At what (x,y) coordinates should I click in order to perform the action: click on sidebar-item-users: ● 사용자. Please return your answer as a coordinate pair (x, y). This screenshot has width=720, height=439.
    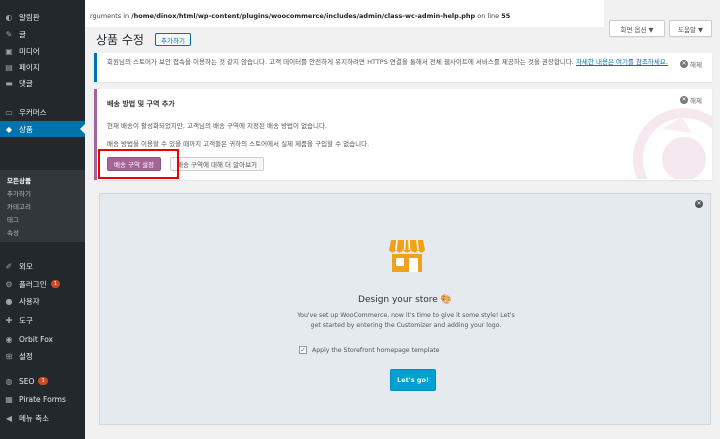
    Looking at the image, I should click on (42, 301).